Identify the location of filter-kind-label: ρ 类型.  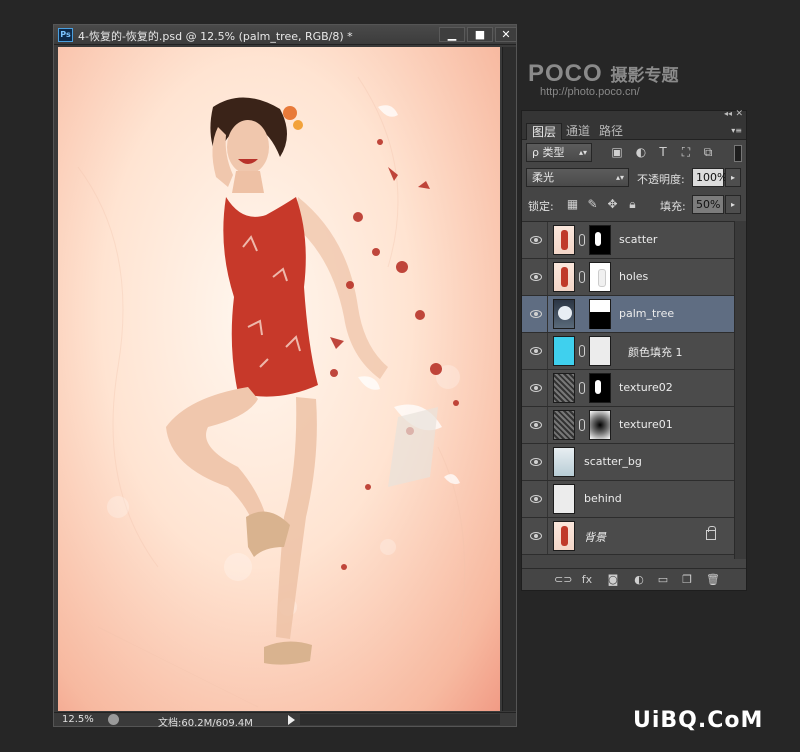
(548, 152).